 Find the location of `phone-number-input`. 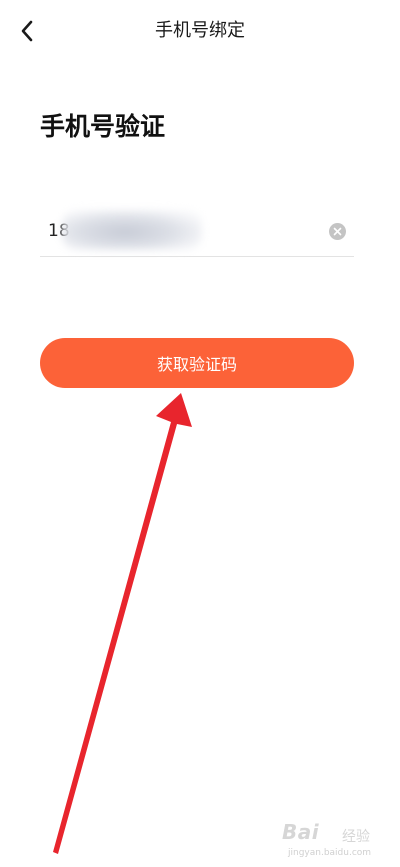

phone-number-input is located at coordinates (178, 231).